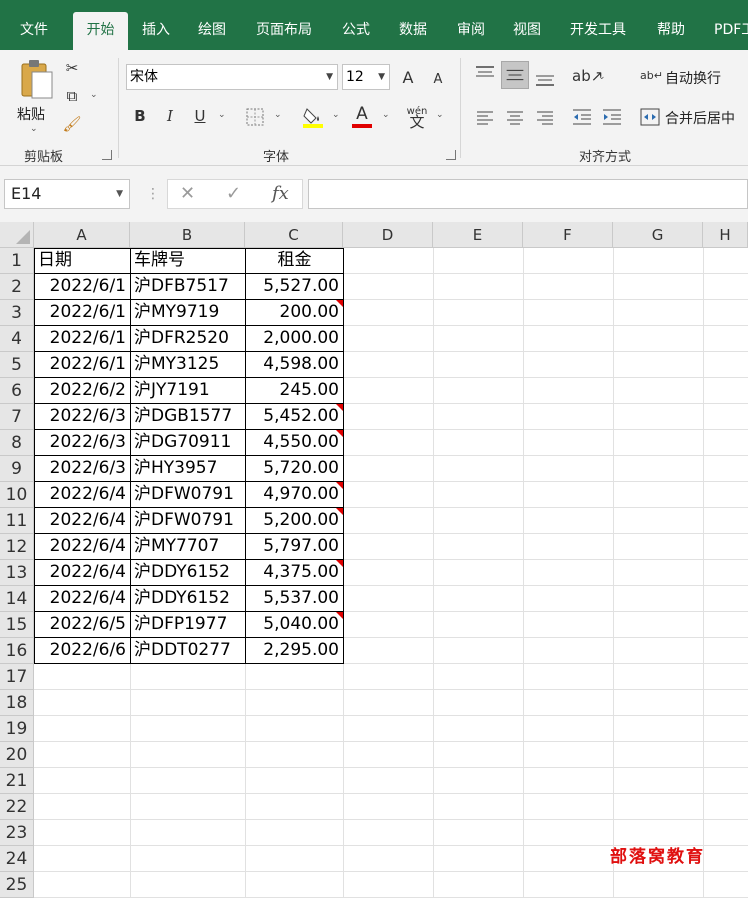  What do you see at coordinates (515, 118) in the screenshot?
I see `align-center-icon` at bounding box center [515, 118].